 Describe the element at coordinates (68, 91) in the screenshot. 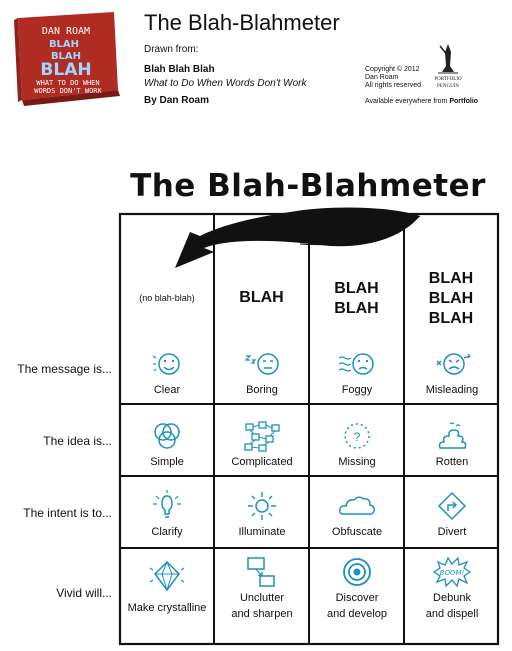

I see `book-sub-2: WORDS DON'T WORK` at that location.